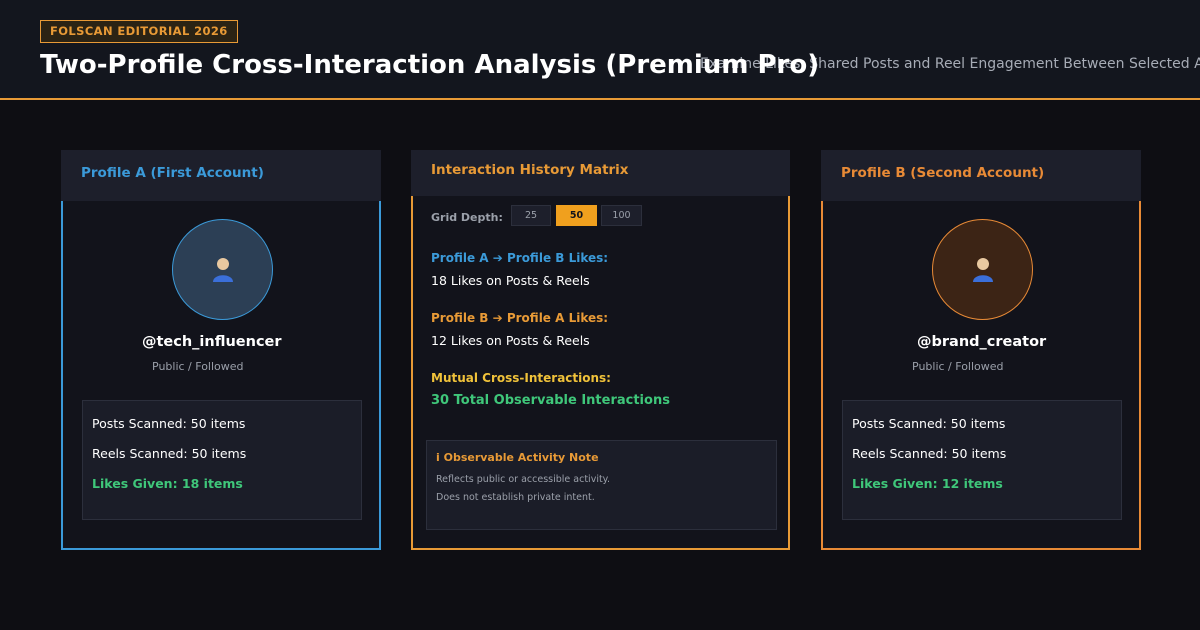  What do you see at coordinates (929, 423) in the screenshot?
I see `profile-b-posts-scanned: Posts Scanned: 50 items` at bounding box center [929, 423].